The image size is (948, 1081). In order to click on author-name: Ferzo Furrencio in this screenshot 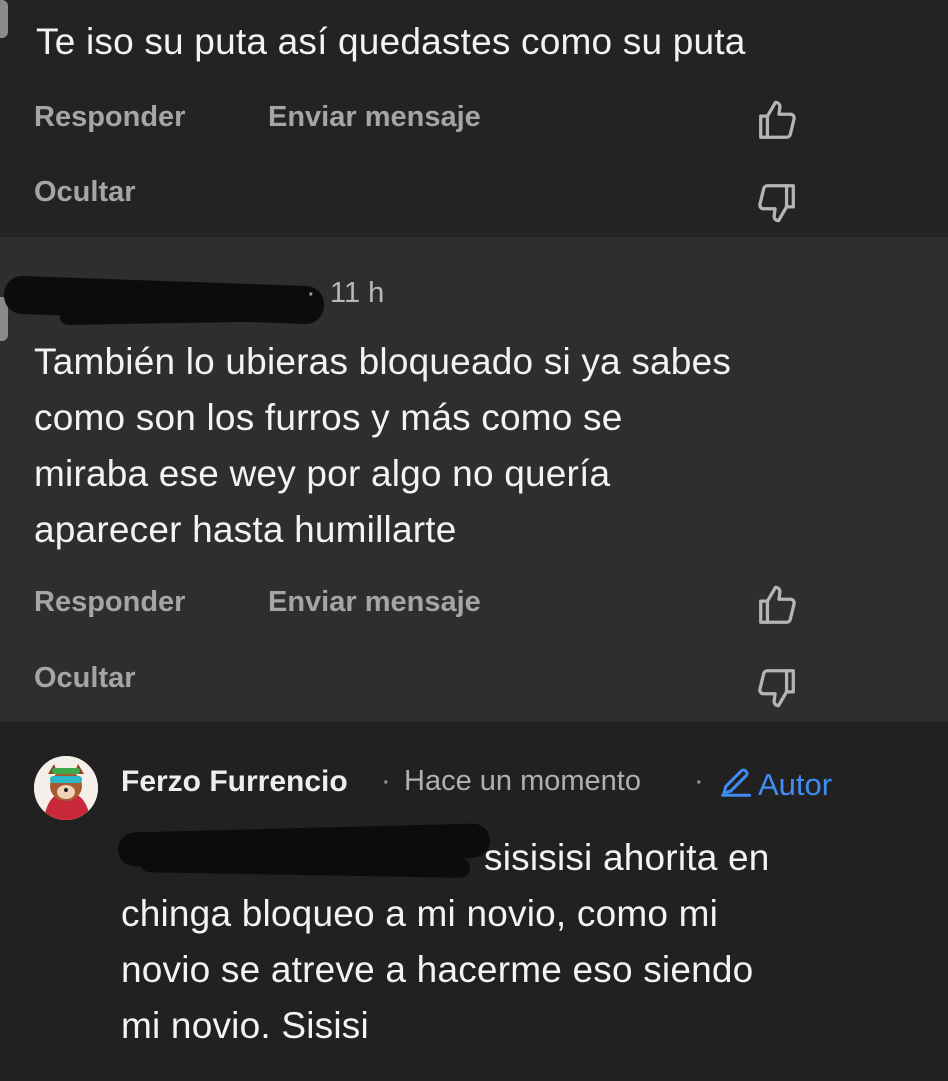, I will do `click(234, 782)`.